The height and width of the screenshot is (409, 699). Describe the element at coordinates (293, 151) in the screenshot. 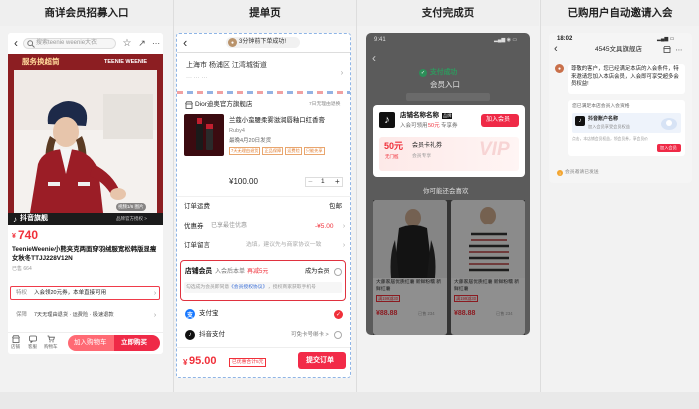

I see `product-tag: 运费险` at that location.